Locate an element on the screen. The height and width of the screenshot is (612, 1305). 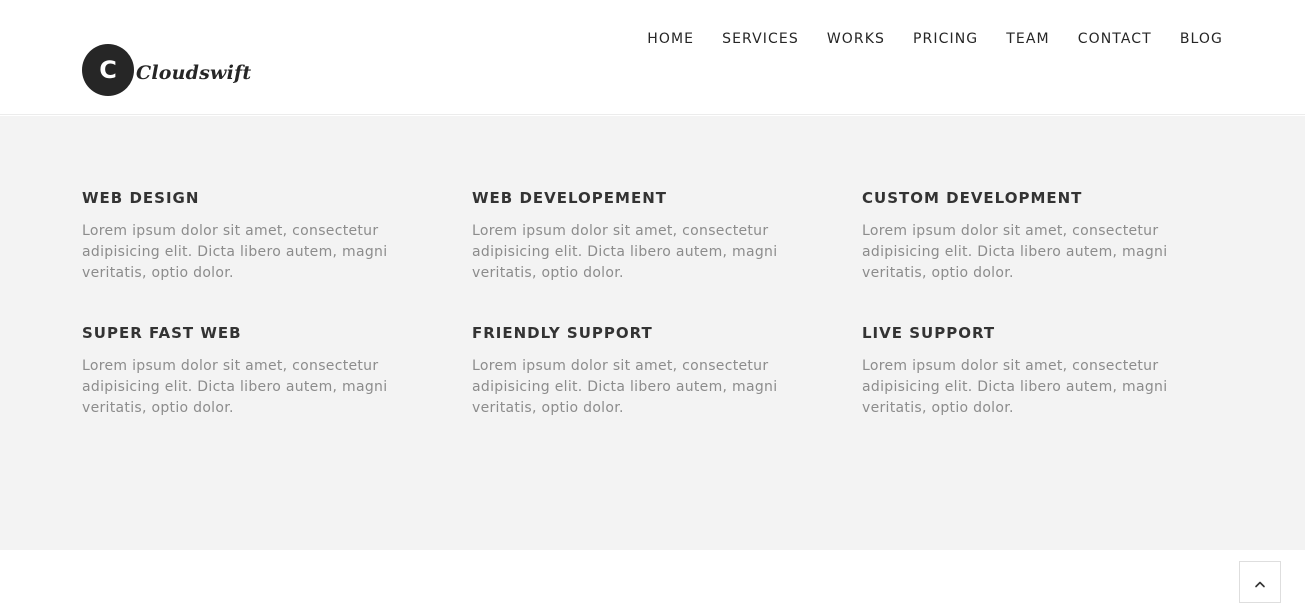
back-to-top-button is located at coordinates (1260, 582).